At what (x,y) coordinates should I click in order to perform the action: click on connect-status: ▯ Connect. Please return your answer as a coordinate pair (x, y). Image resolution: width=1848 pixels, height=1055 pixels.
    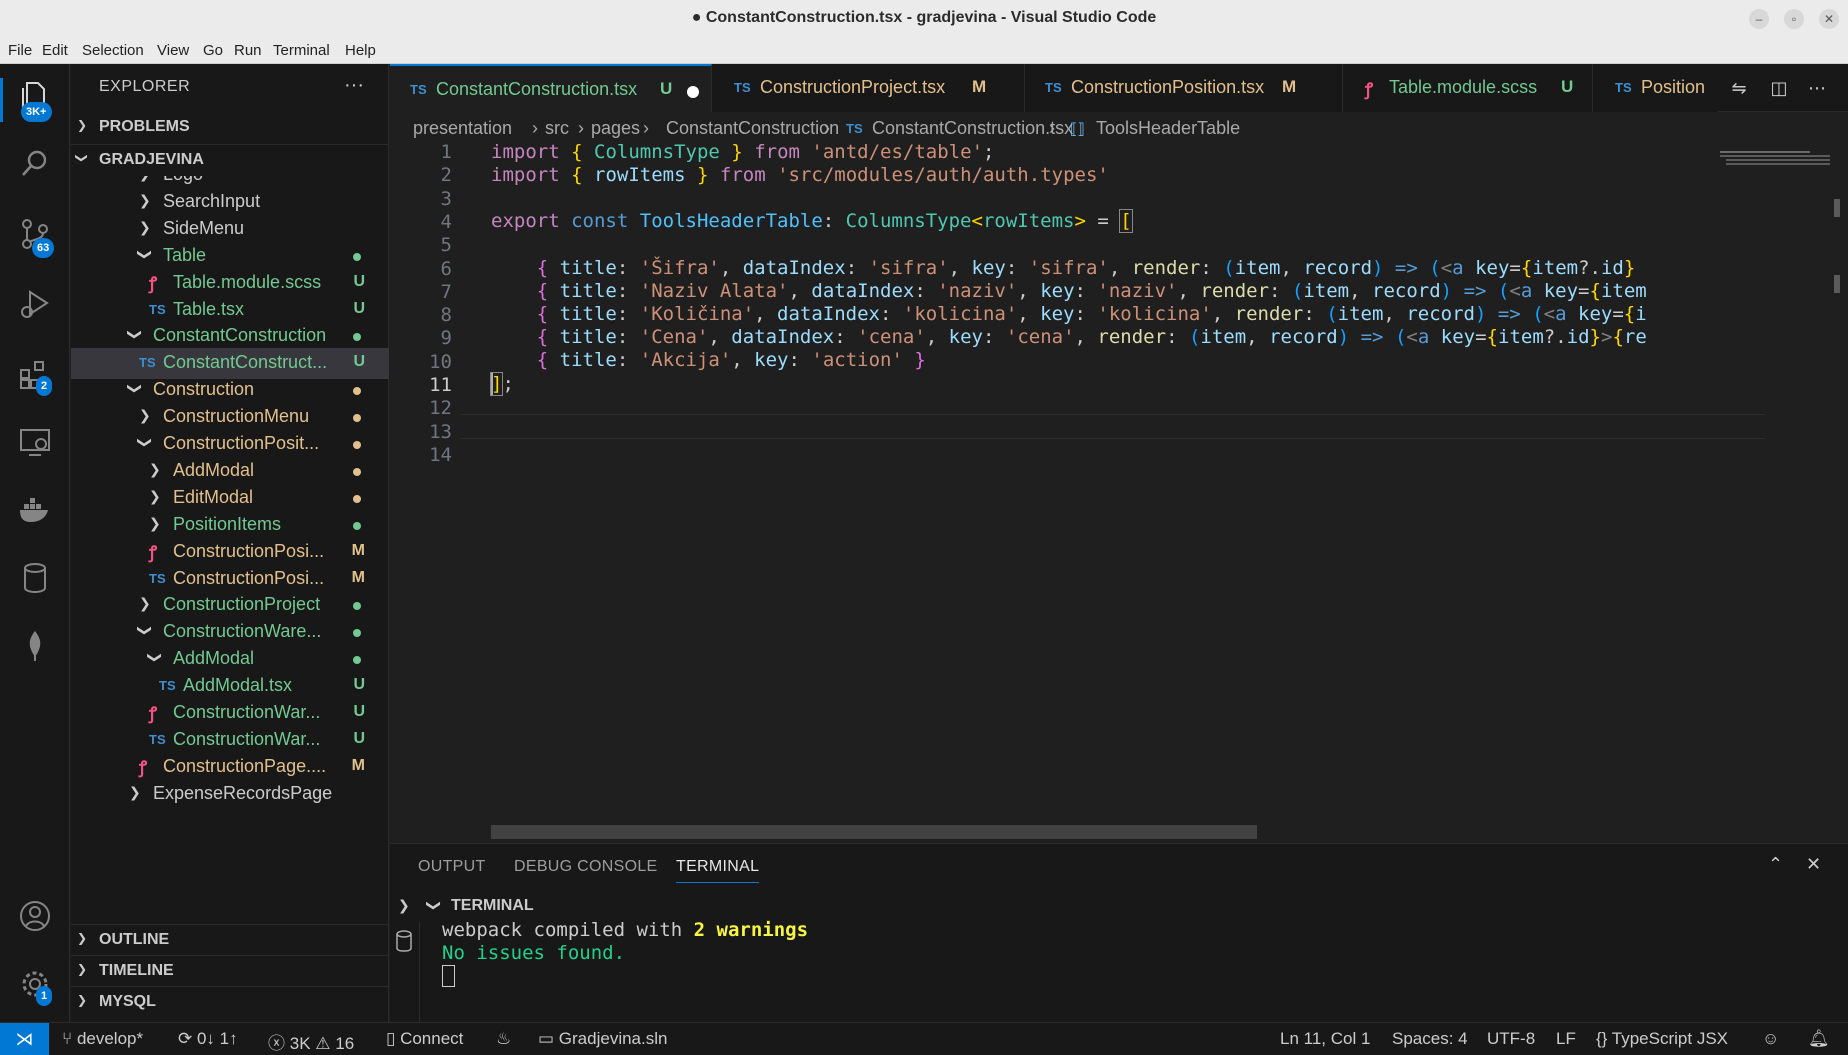
    Looking at the image, I should click on (424, 1039).